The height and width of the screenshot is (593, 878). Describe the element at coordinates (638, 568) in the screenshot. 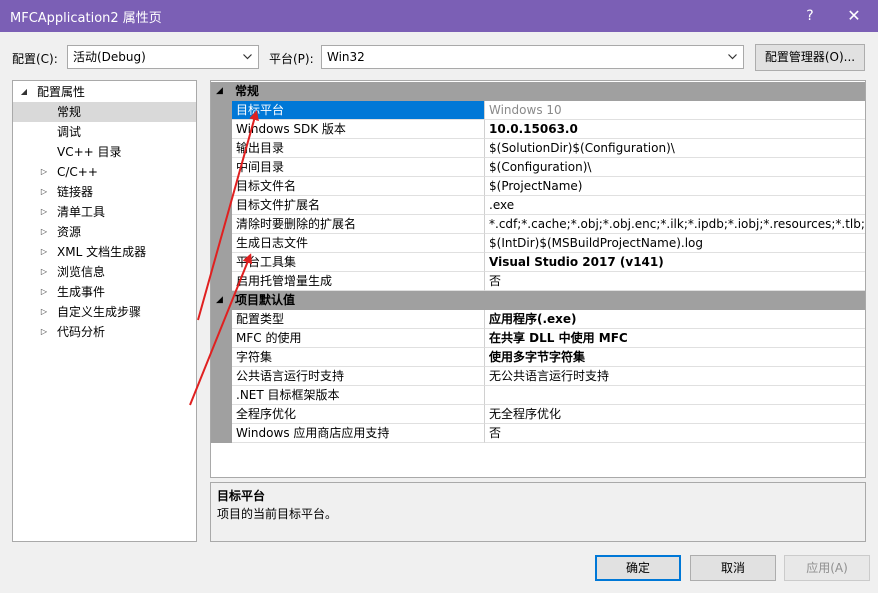

I see `ok-button: 确定` at that location.